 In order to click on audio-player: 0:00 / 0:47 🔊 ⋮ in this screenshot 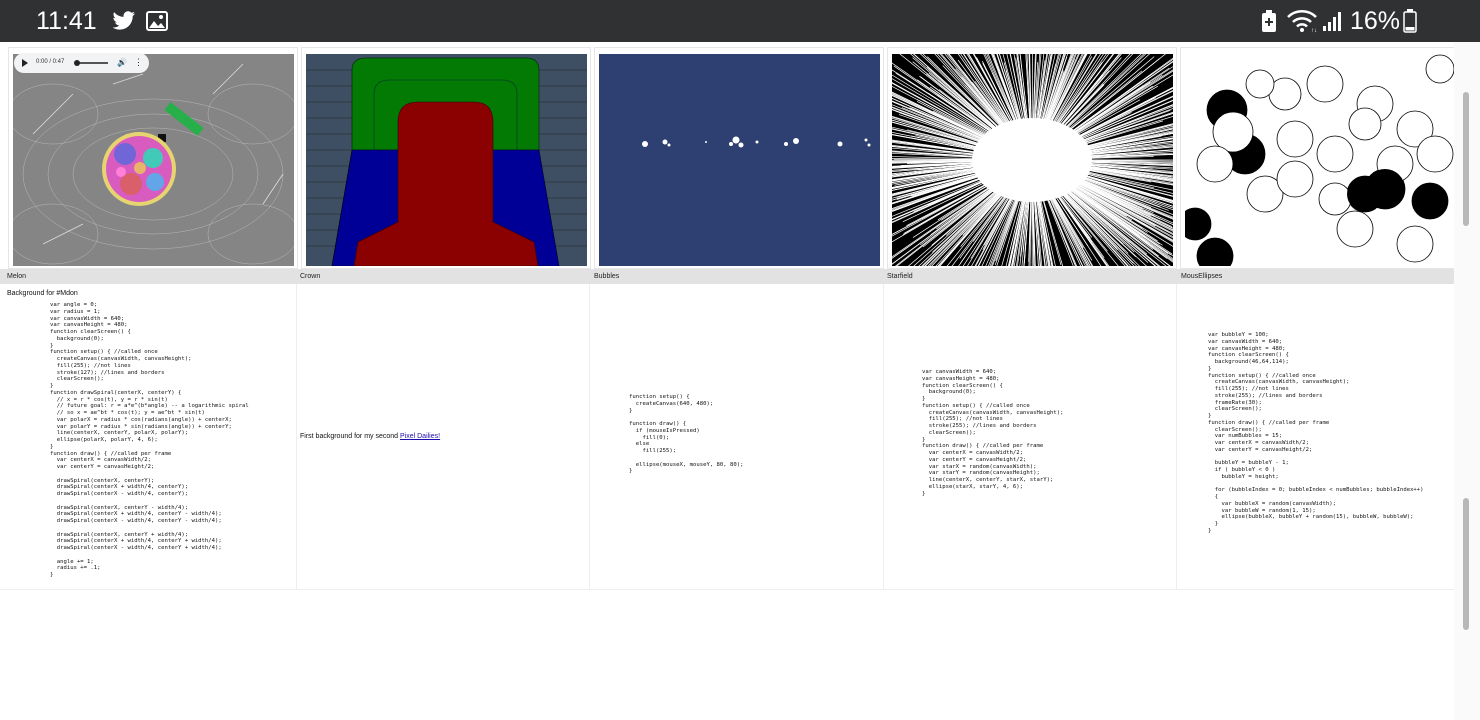, I will do `click(81, 63)`.